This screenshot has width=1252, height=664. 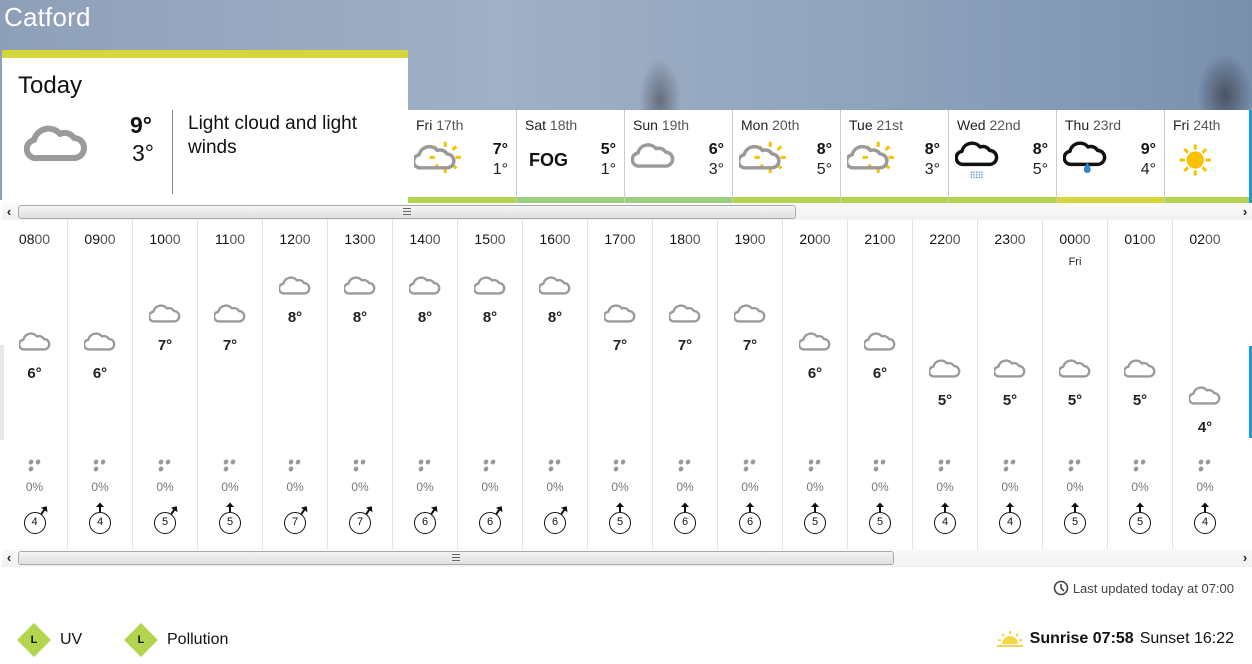 What do you see at coordinates (750, 239) in the screenshot?
I see `hour-time: 1900` at bounding box center [750, 239].